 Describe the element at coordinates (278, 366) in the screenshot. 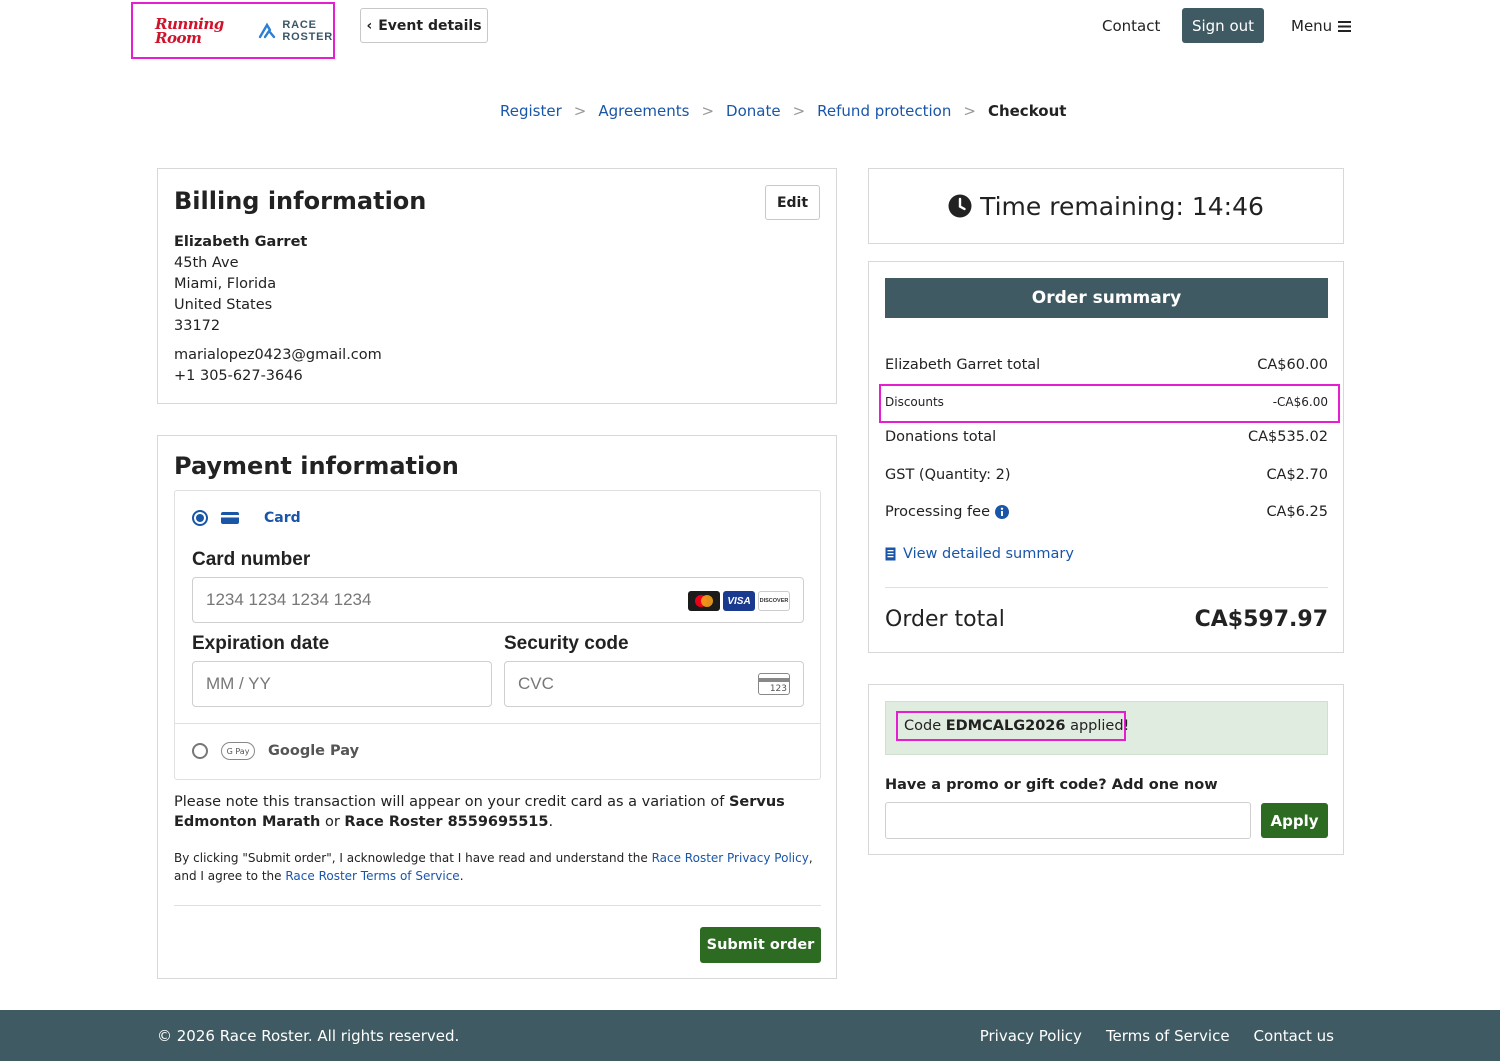

I see `billing-contact: marialopez0423@gmail.com +1 305-627-3646` at that location.